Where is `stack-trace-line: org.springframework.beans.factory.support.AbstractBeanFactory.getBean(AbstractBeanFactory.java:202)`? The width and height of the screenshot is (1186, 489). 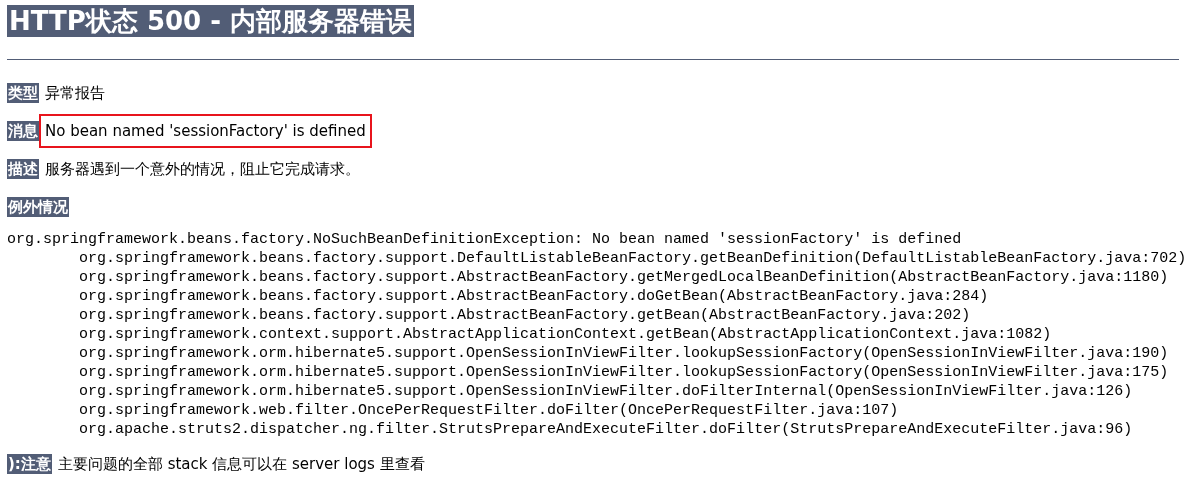
stack-trace-line: org.springframework.beans.factory.support.AbstractBeanFactory.getBean(AbstractBeanFactory.java:202) is located at coordinates (525, 315).